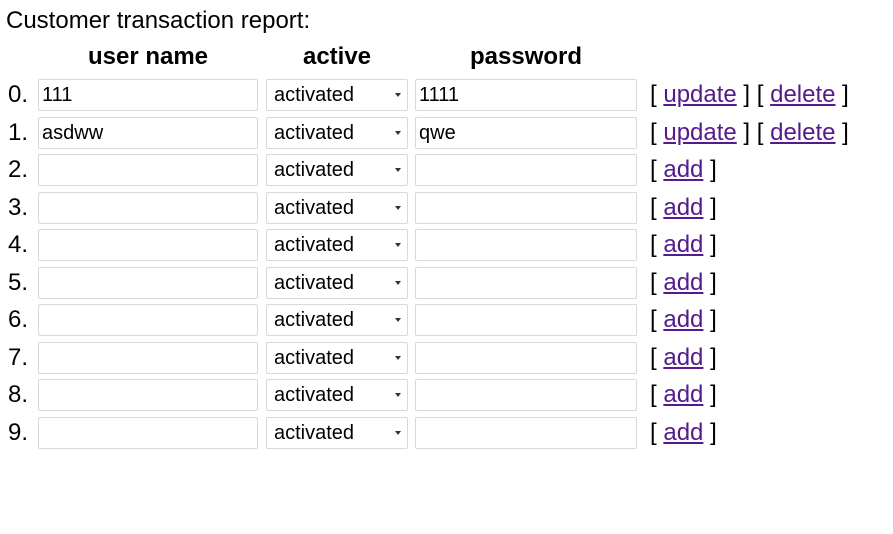  What do you see at coordinates (158, 20) in the screenshot?
I see `page-title: Customer transaction report:` at bounding box center [158, 20].